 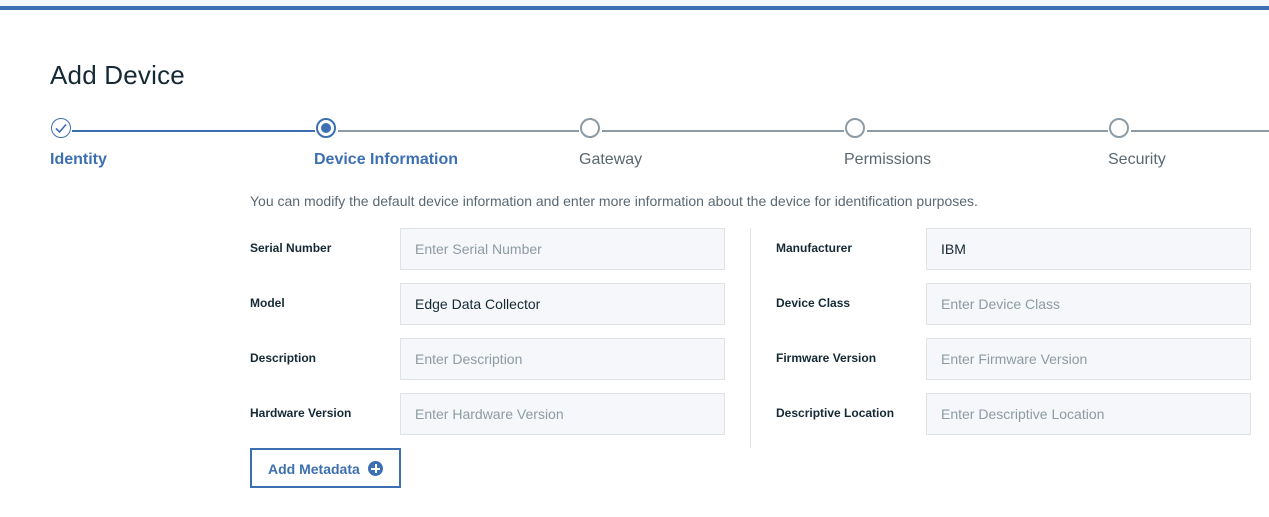 I want to click on checkmark-icon, so click(x=61, y=128).